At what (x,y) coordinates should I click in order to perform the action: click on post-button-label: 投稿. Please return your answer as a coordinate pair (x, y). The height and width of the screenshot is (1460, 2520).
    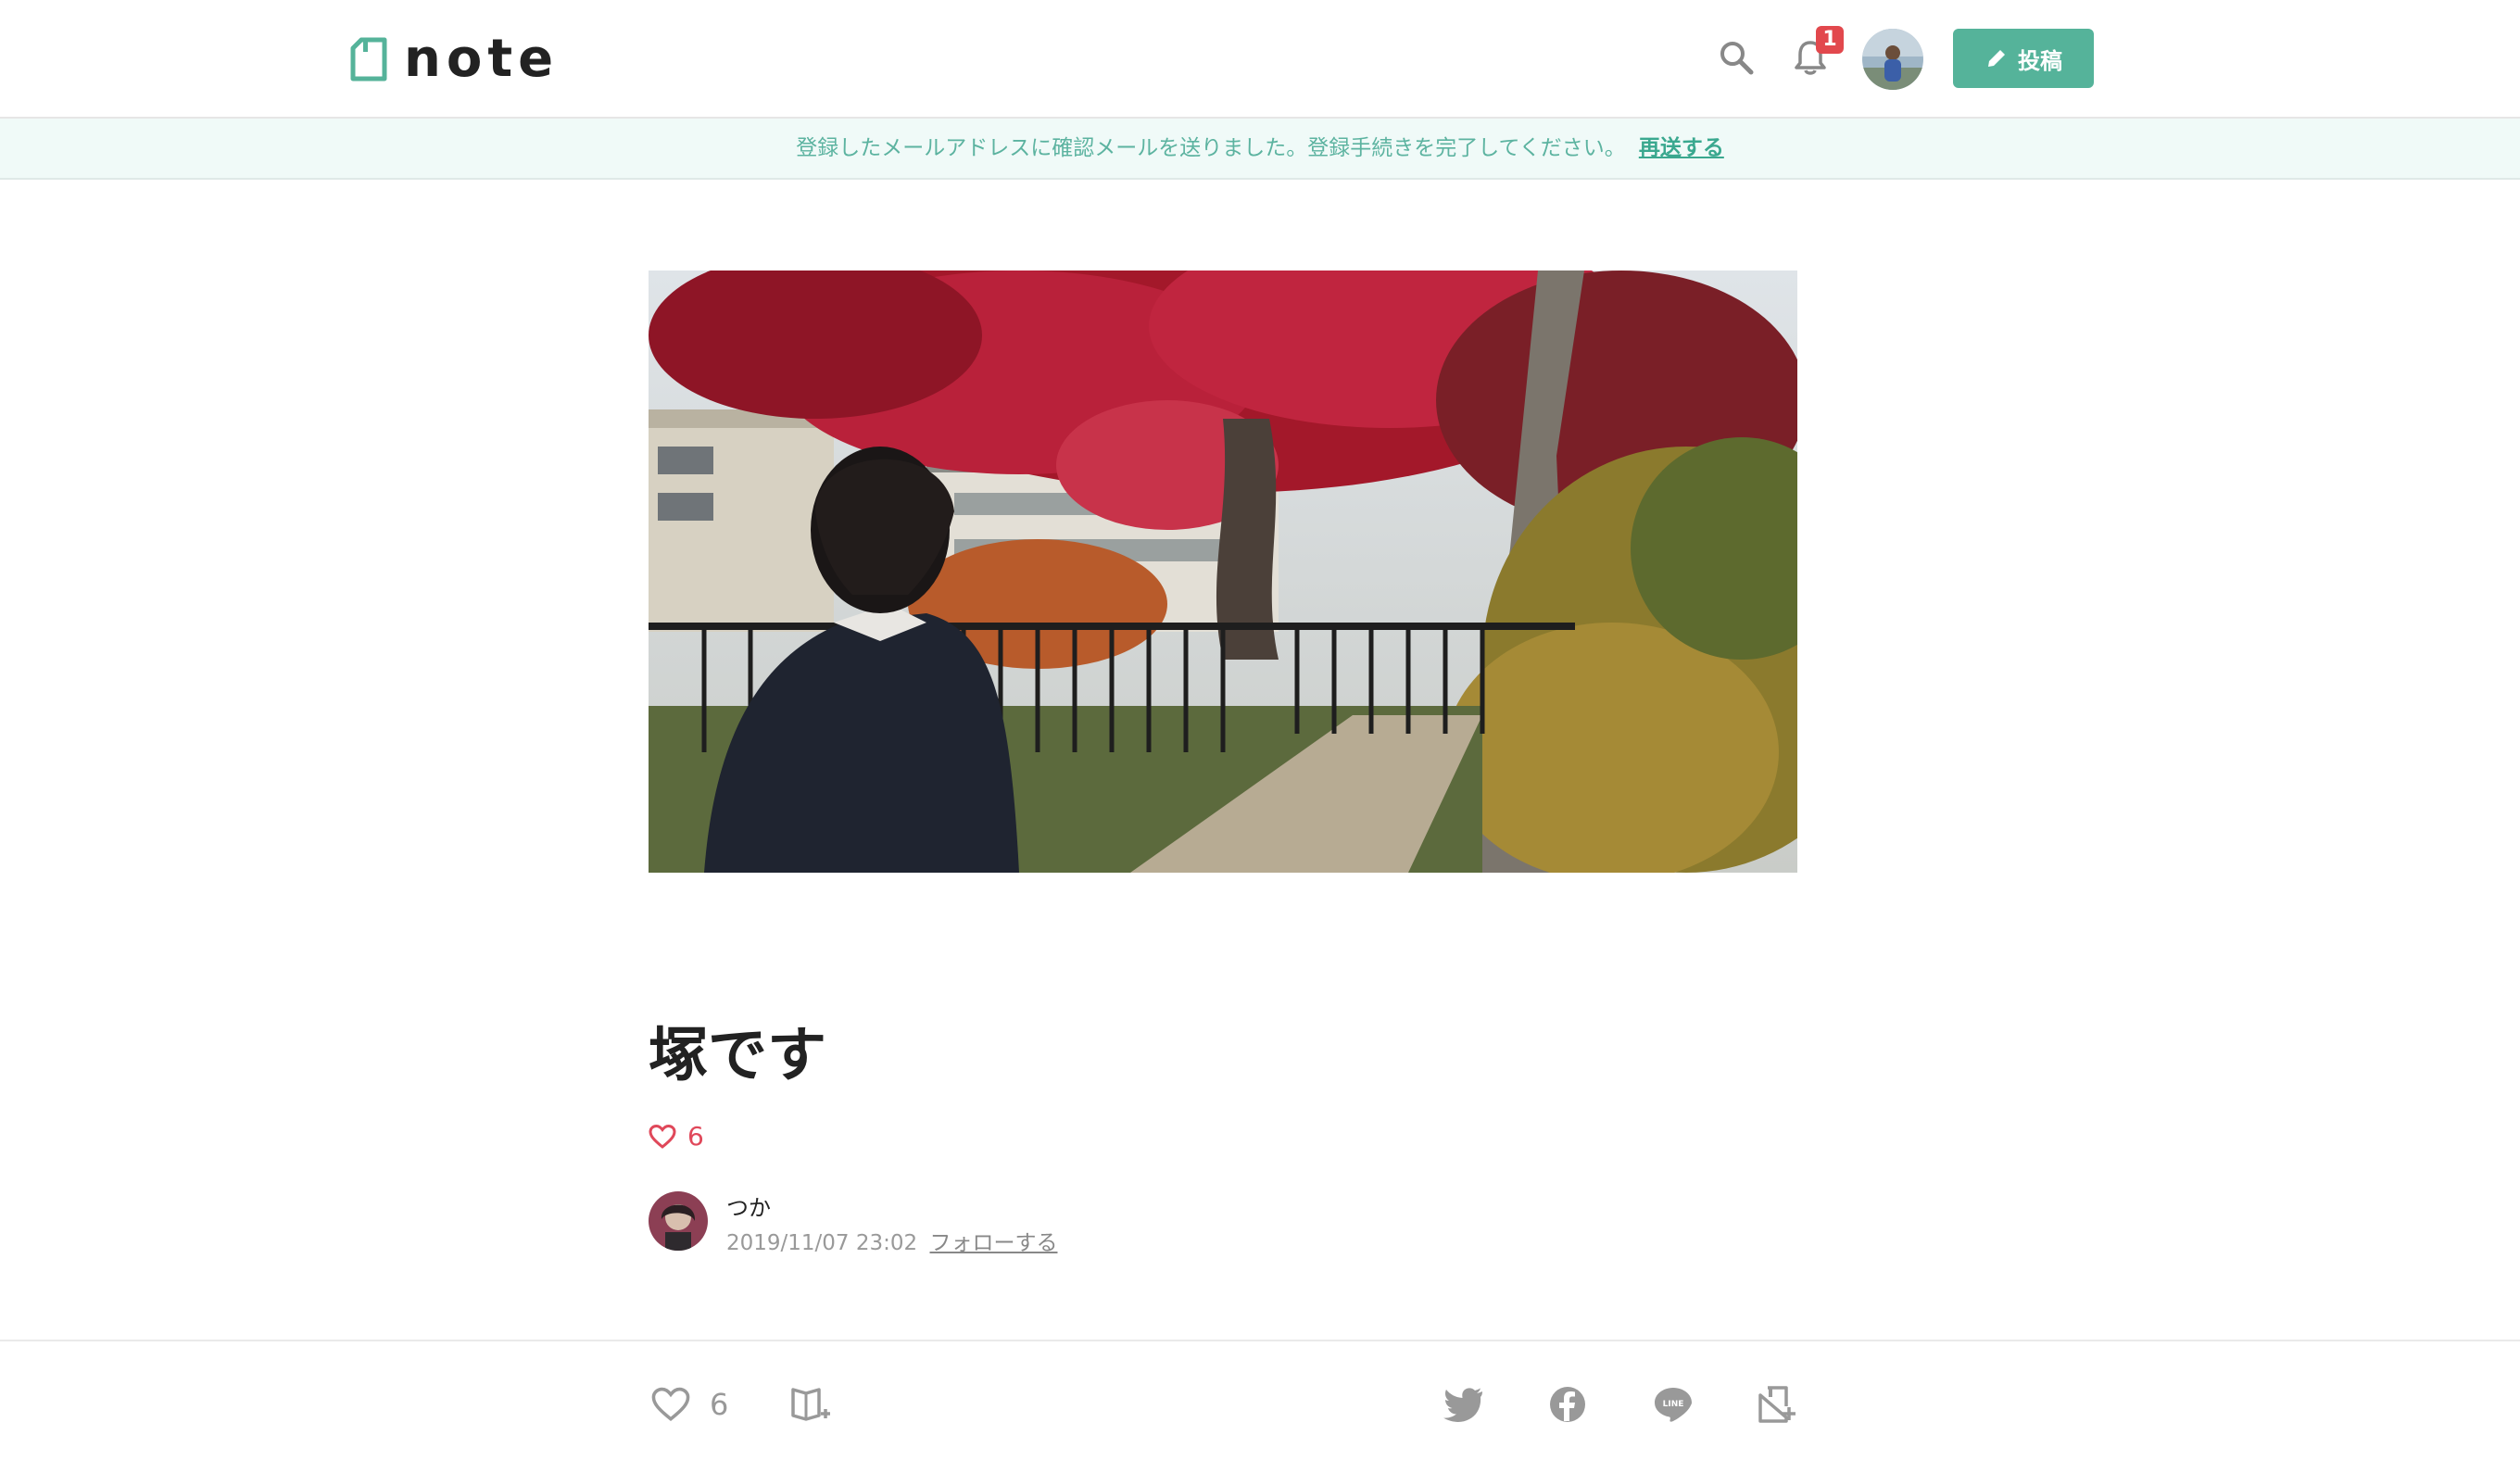
    Looking at the image, I should click on (2040, 60).